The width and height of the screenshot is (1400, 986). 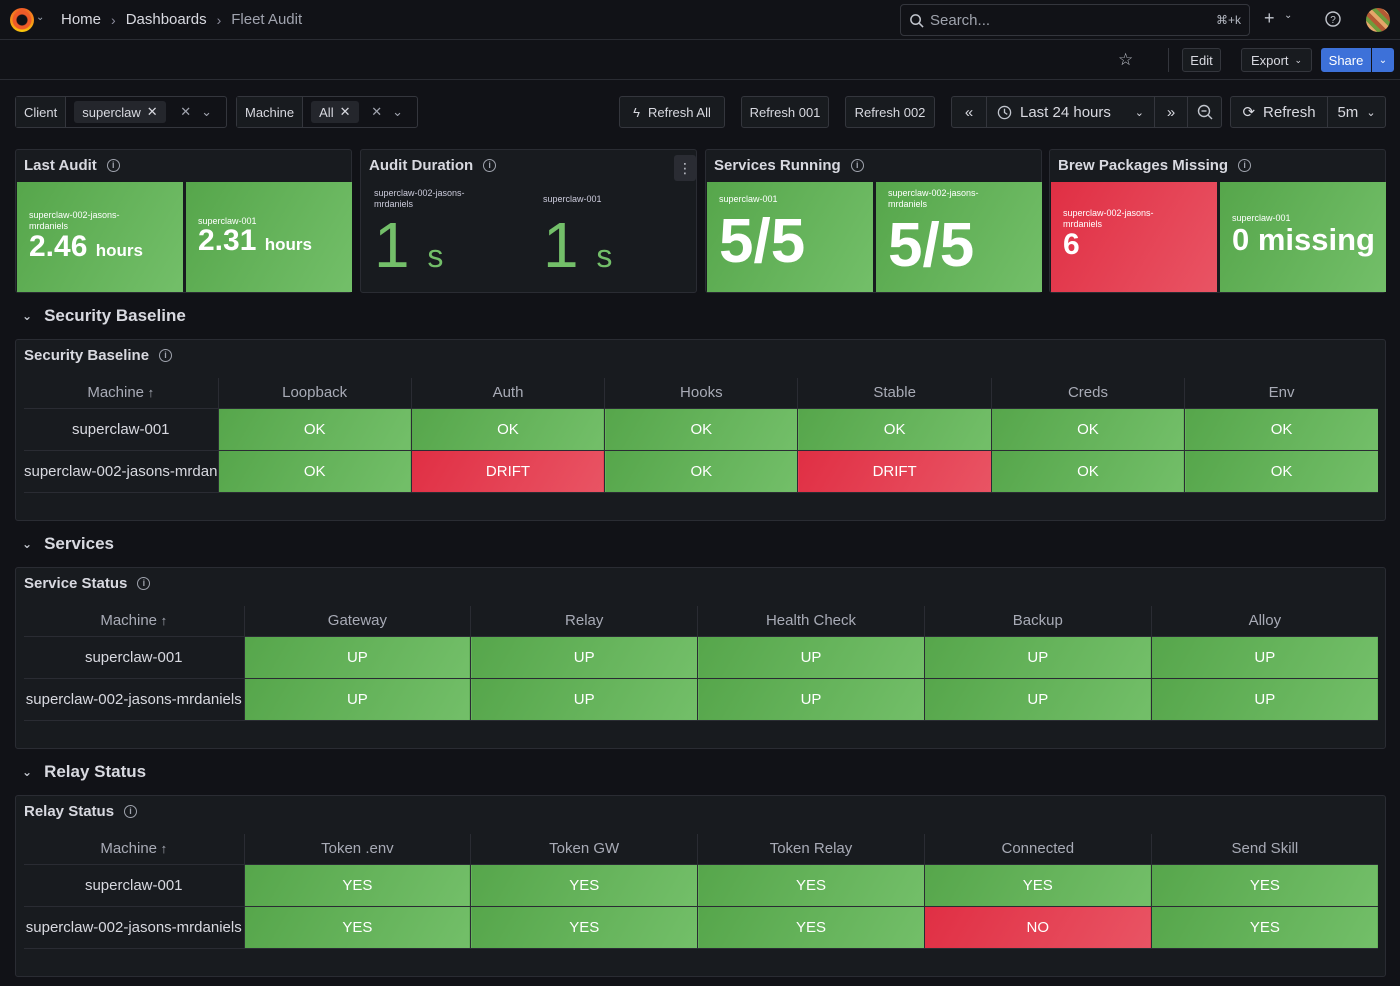 What do you see at coordinates (81, 19) in the screenshot?
I see `breadcrumb-home: Home` at bounding box center [81, 19].